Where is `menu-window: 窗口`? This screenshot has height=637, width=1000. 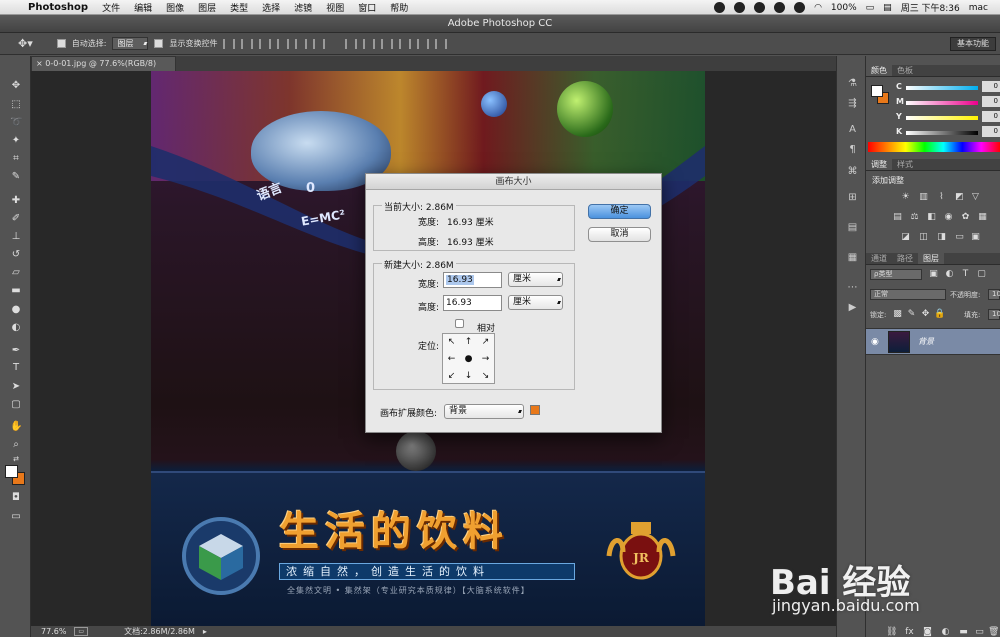 menu-window: 窗口 is located at coordinates (367, 7).